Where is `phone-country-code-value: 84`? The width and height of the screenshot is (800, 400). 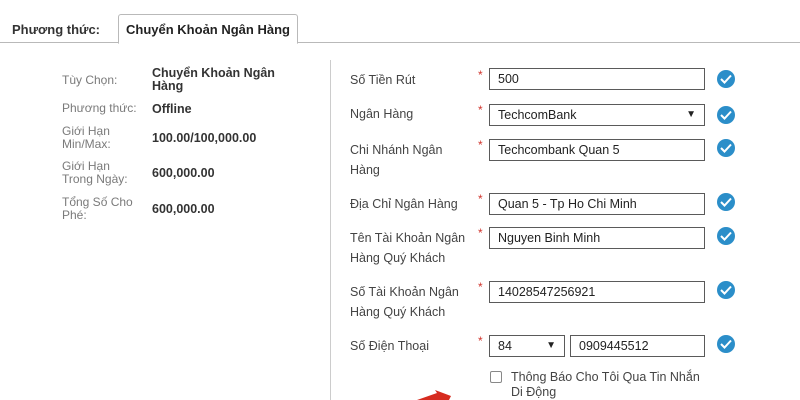
phone-country-code-value: 84 is located at coordinates (505, 346).